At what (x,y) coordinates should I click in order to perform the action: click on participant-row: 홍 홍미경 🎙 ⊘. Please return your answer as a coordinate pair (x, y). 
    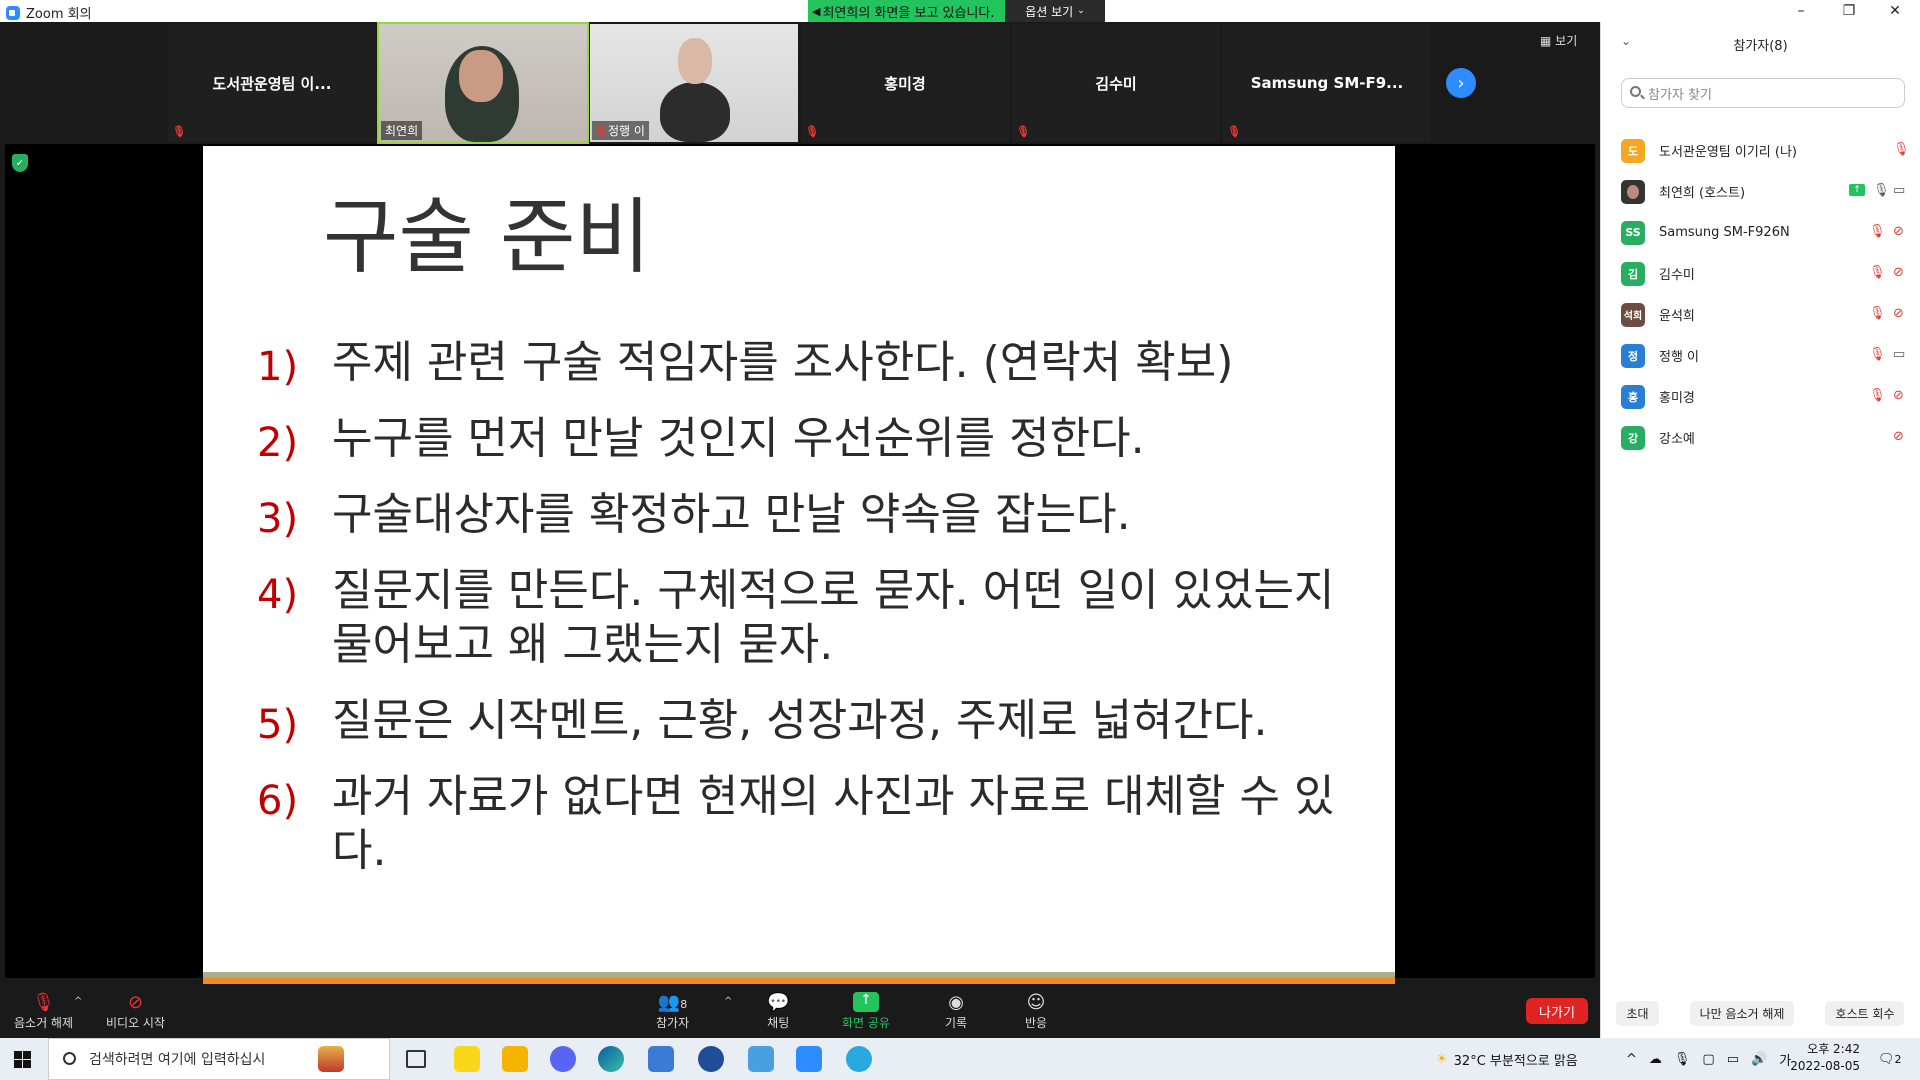
    Looking at the image, I should click on (1760, 396).